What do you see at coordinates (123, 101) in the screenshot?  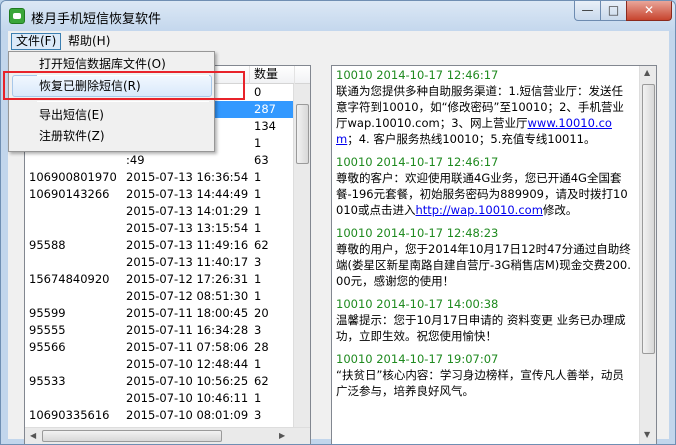 I see `menu-separator` at bounding box center [123, 101].